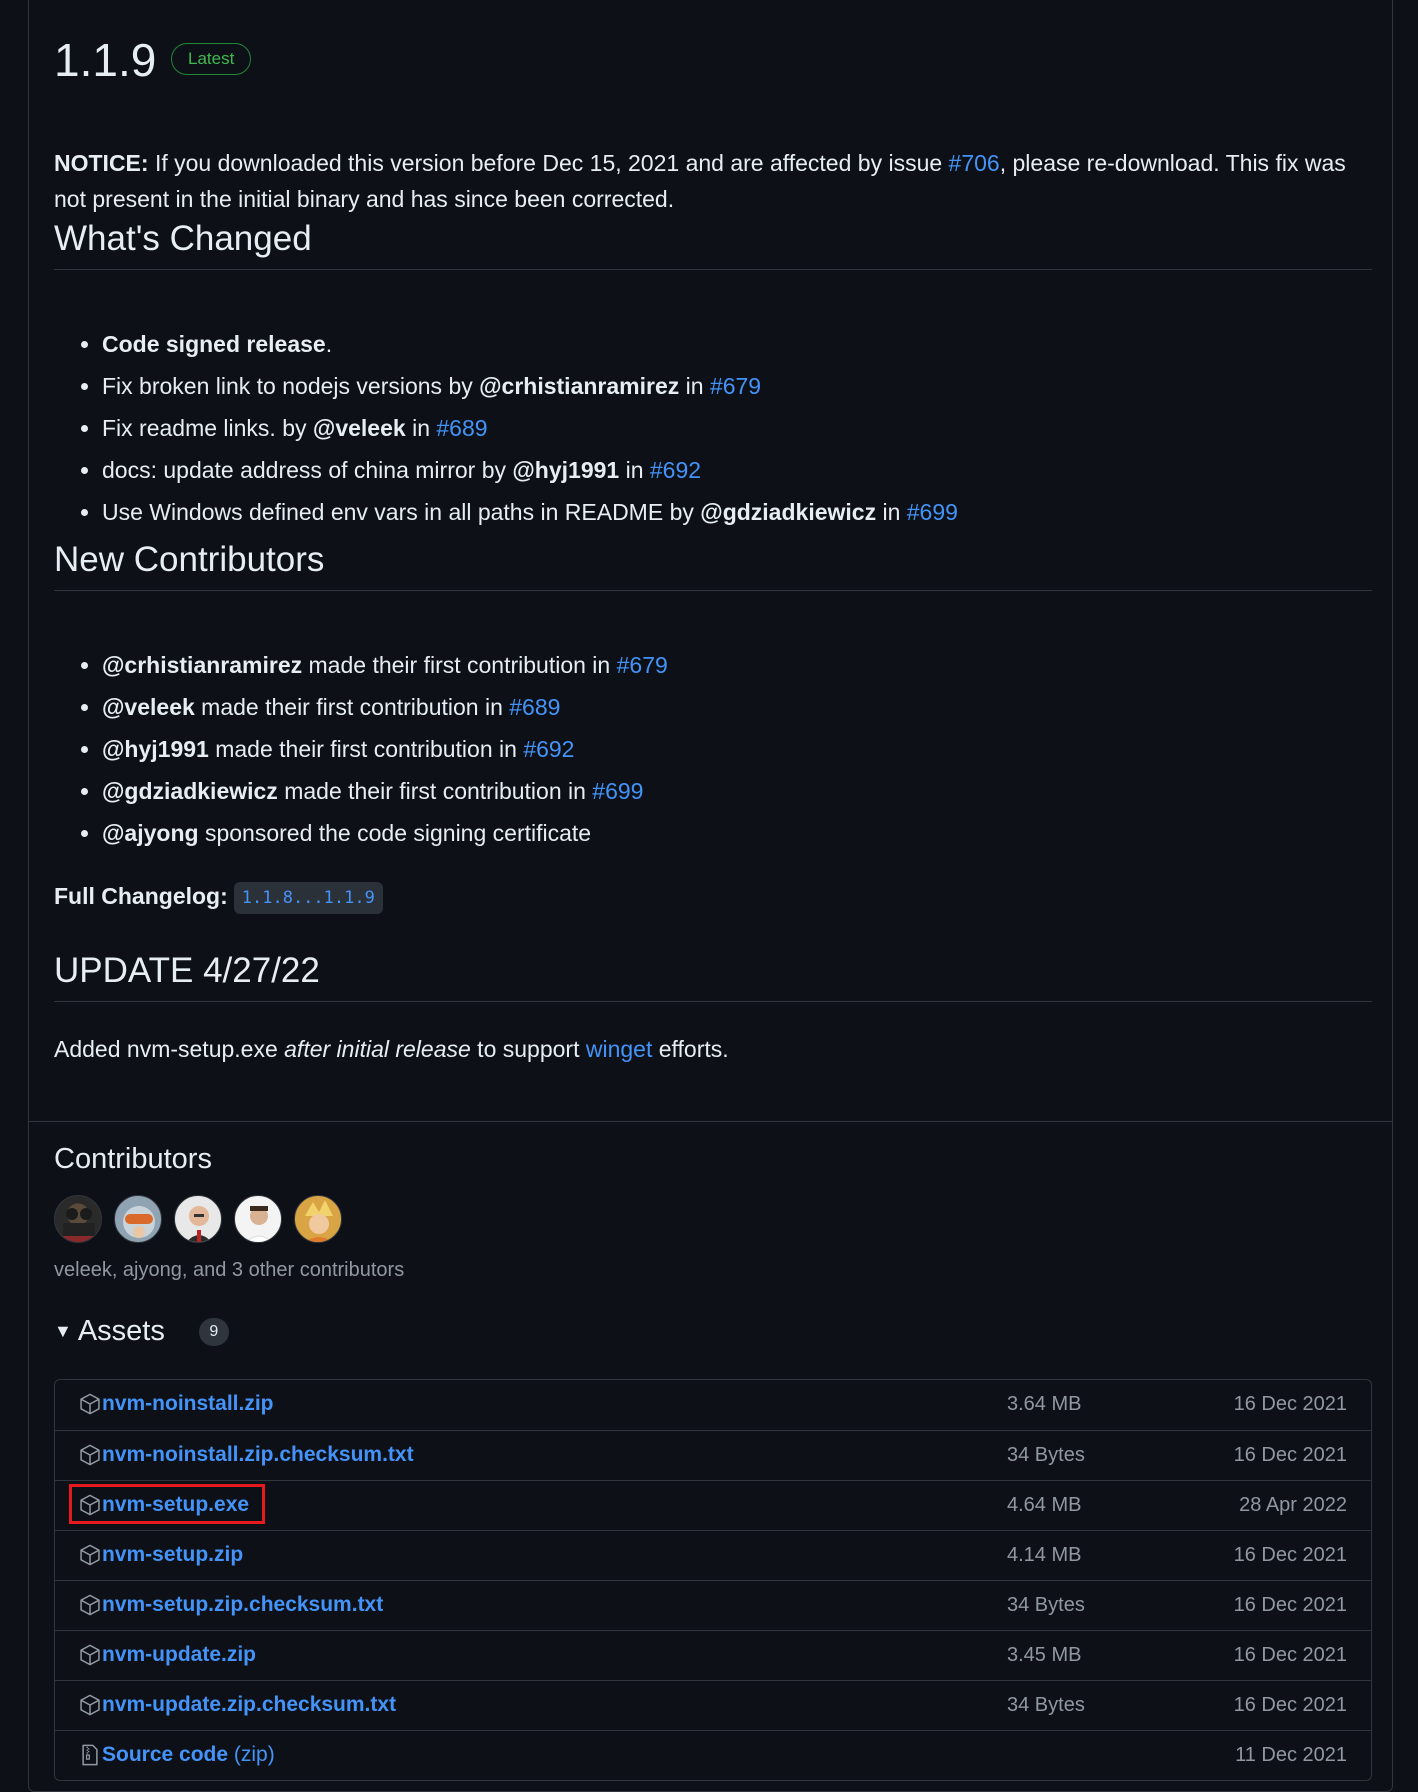 The image size is (1418, 1792). What do you see at coordinates (528, 1049) in the screenshot?
I see `update-text-mid: to support` at bounding box center [528, 1049].